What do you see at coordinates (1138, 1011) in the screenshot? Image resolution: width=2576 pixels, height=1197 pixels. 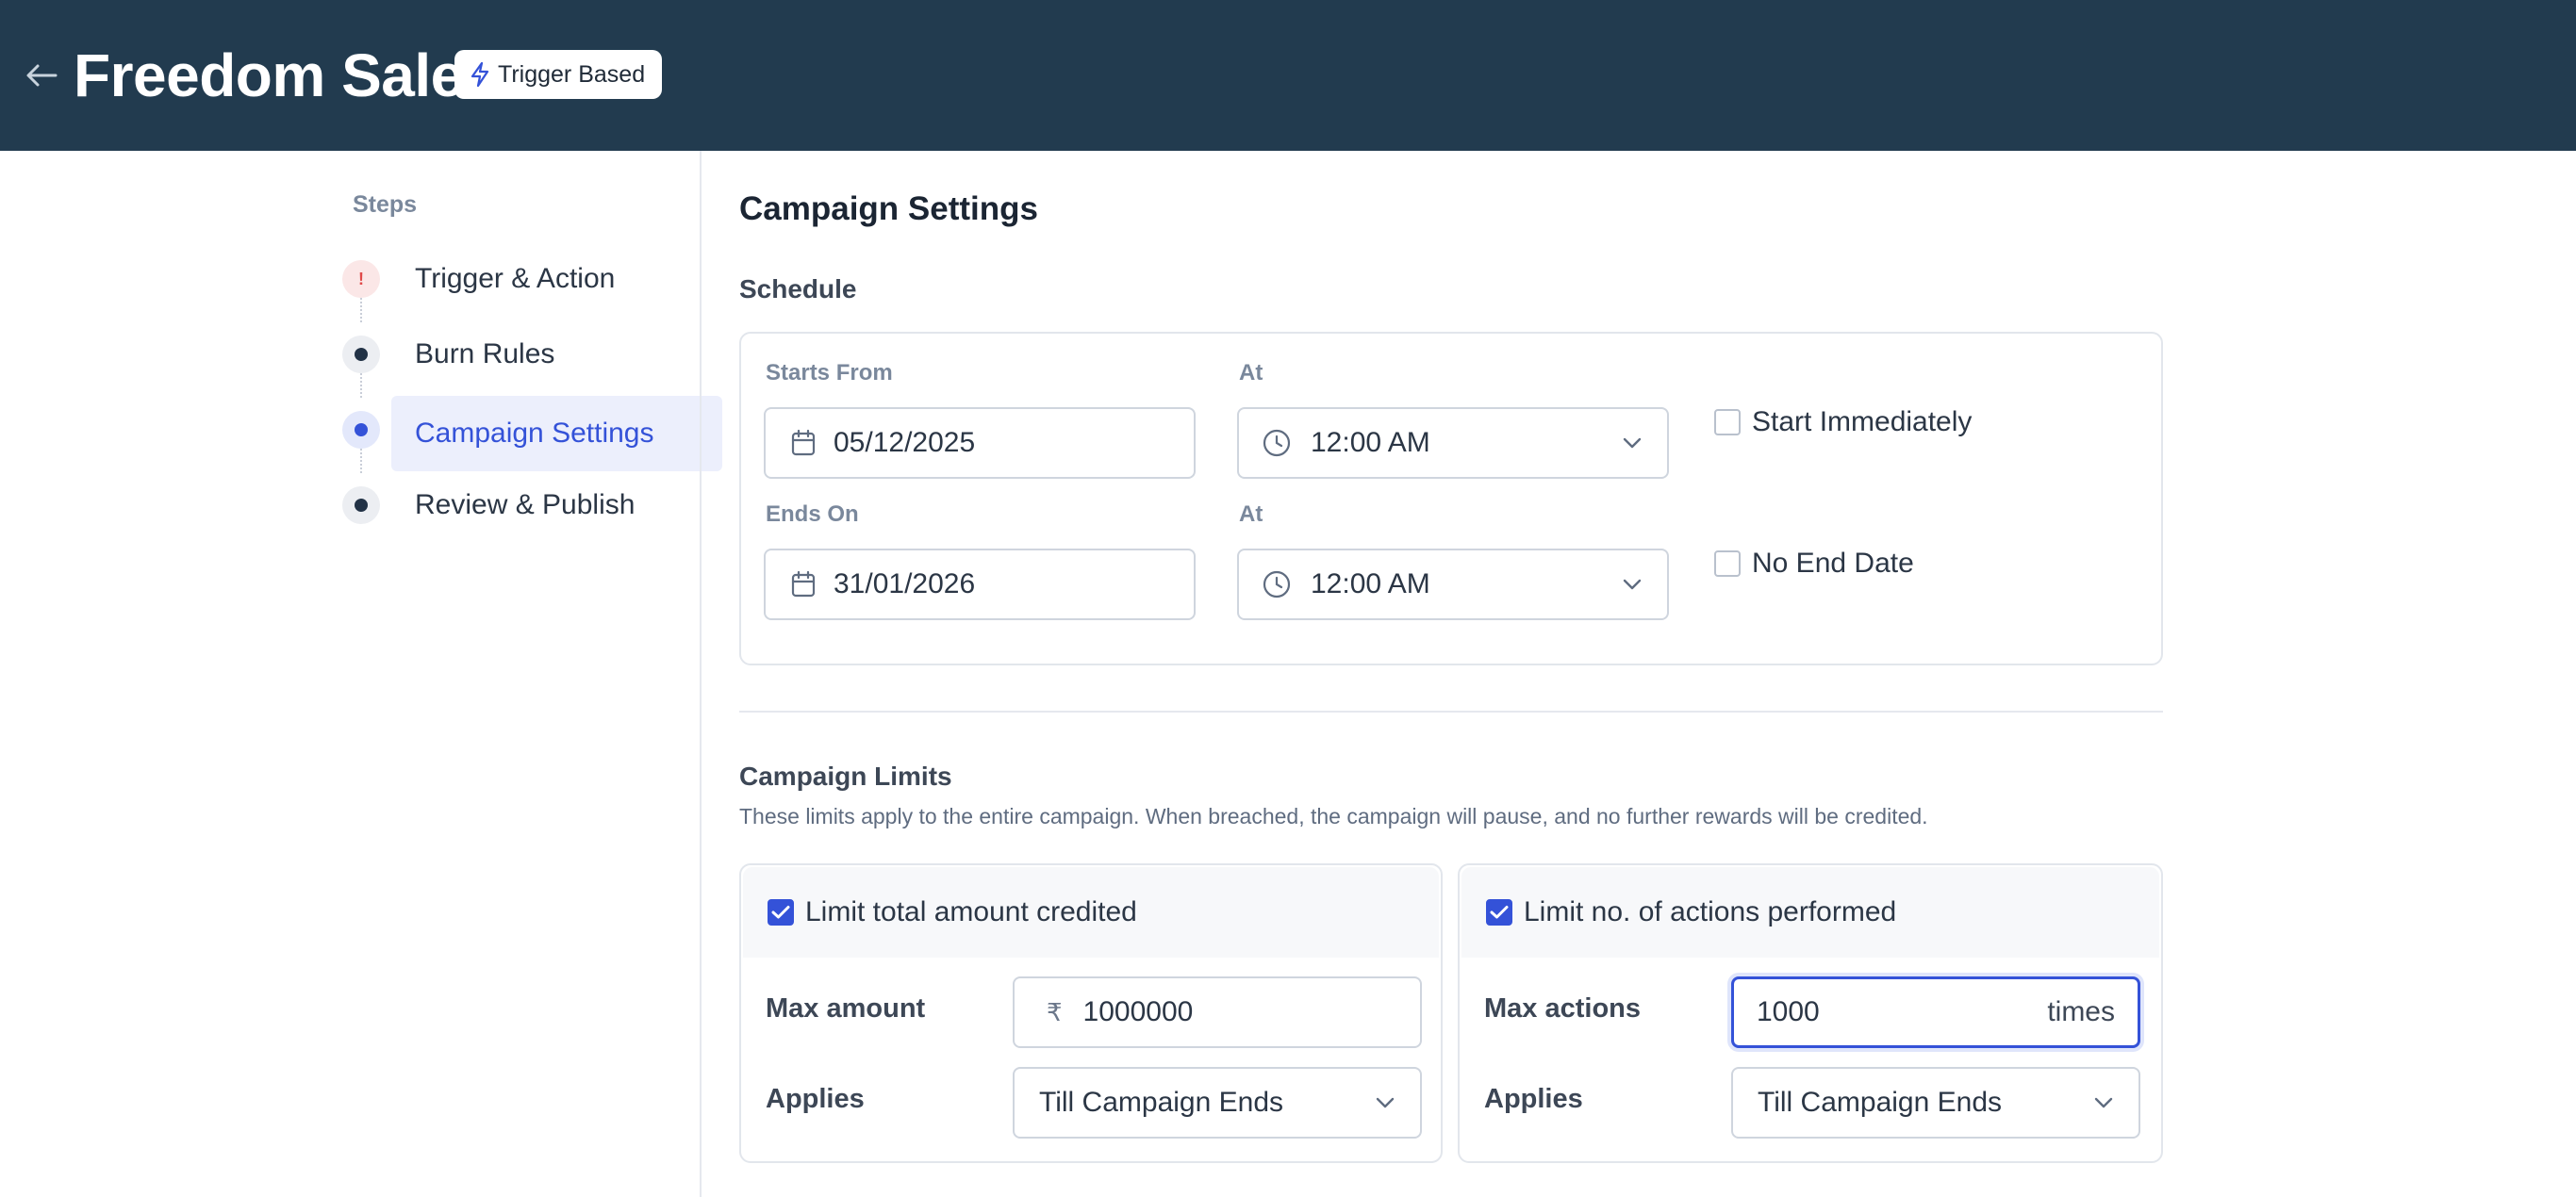 I see `max-amount-value: 1000000` at bounding box center [1138, 1011].